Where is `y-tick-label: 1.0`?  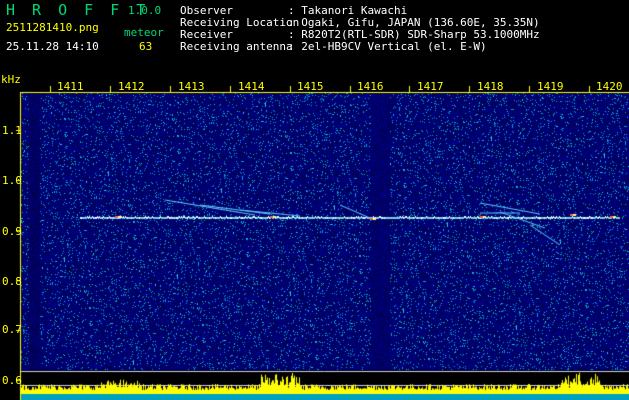
y-tick-label: 1.0 is located at coordinates (12, 180).